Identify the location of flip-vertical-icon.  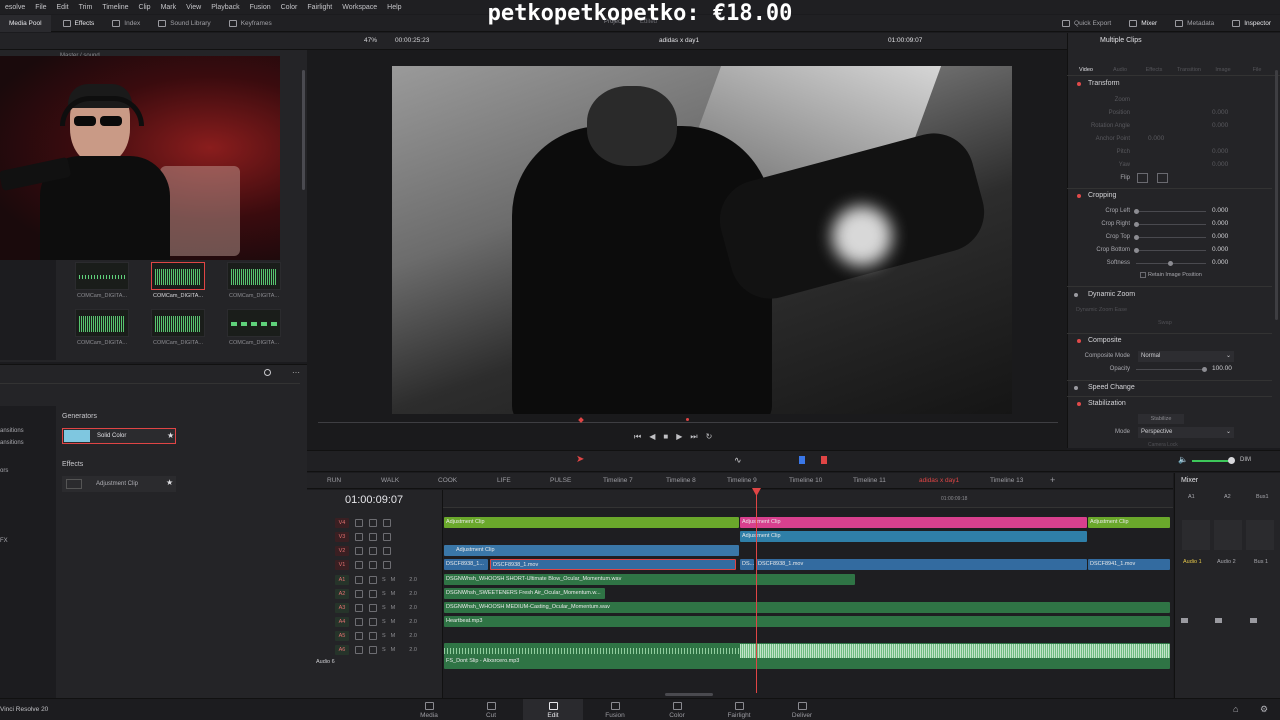
(1162, 178).